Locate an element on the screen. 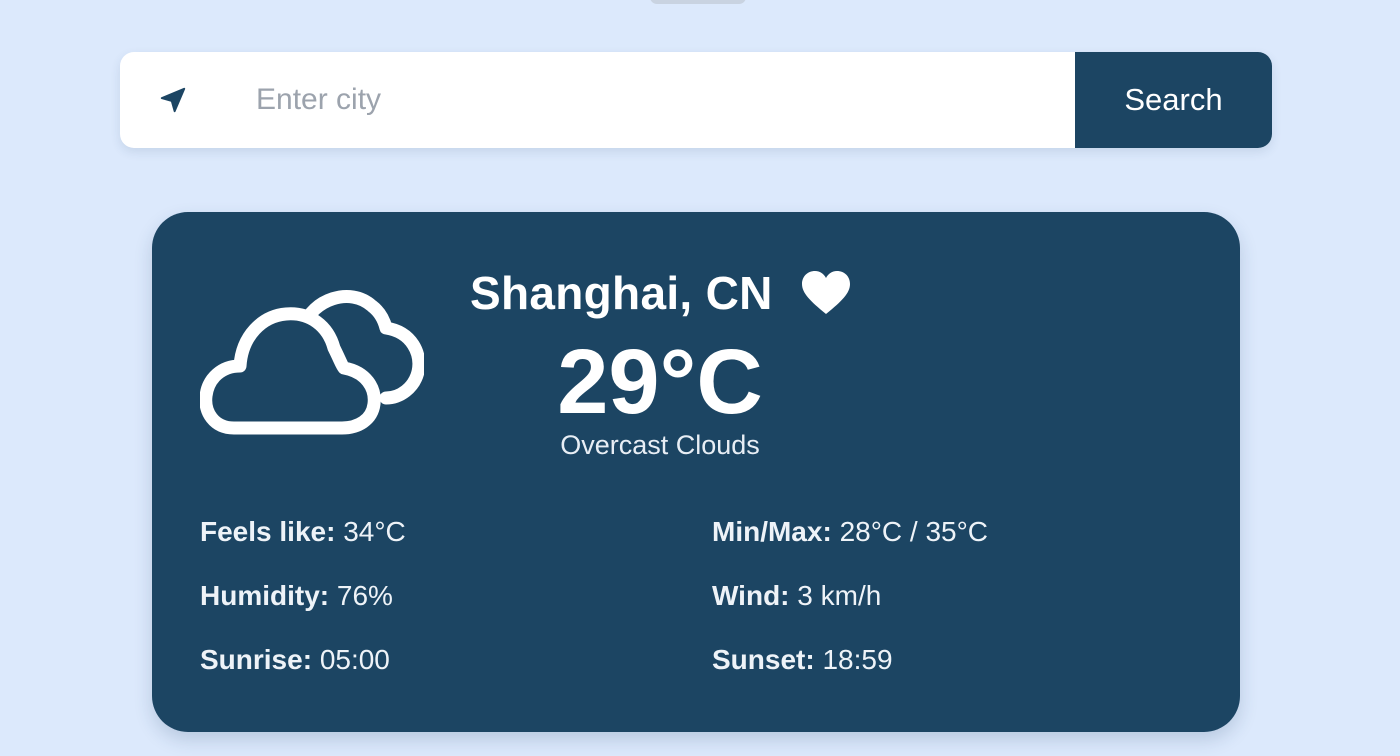 The height and width of the screenshot is (756, 1400). min-max: Min/Max: 28°C / 35°C is located at coordinates (850, 532).